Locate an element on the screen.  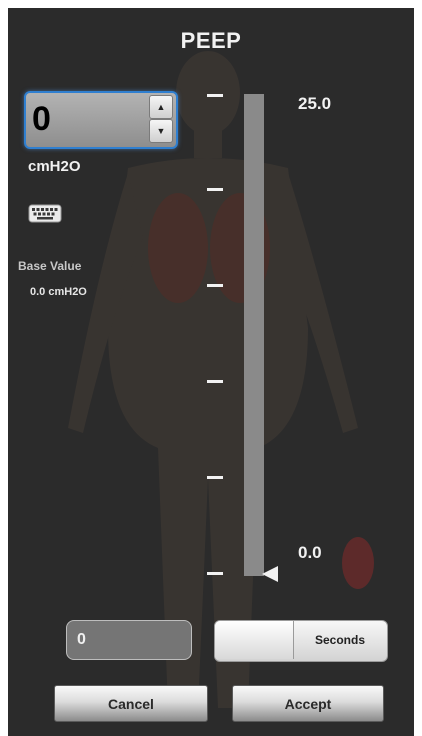
toggle-knob is located at coordinates (254, 640).